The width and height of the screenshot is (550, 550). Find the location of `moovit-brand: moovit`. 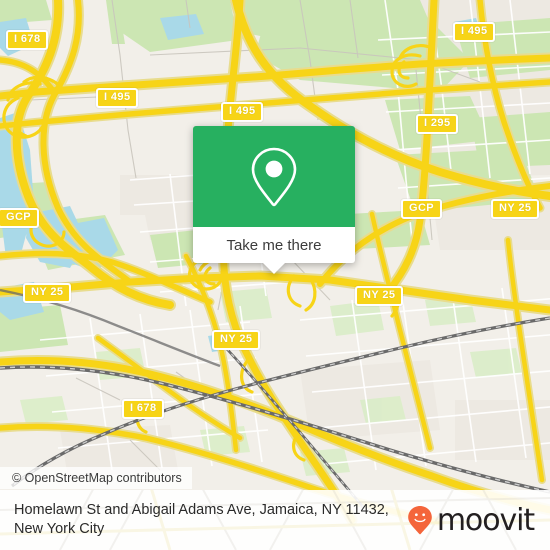

moovit-brand: moovit is located at coordinates (470, 520).